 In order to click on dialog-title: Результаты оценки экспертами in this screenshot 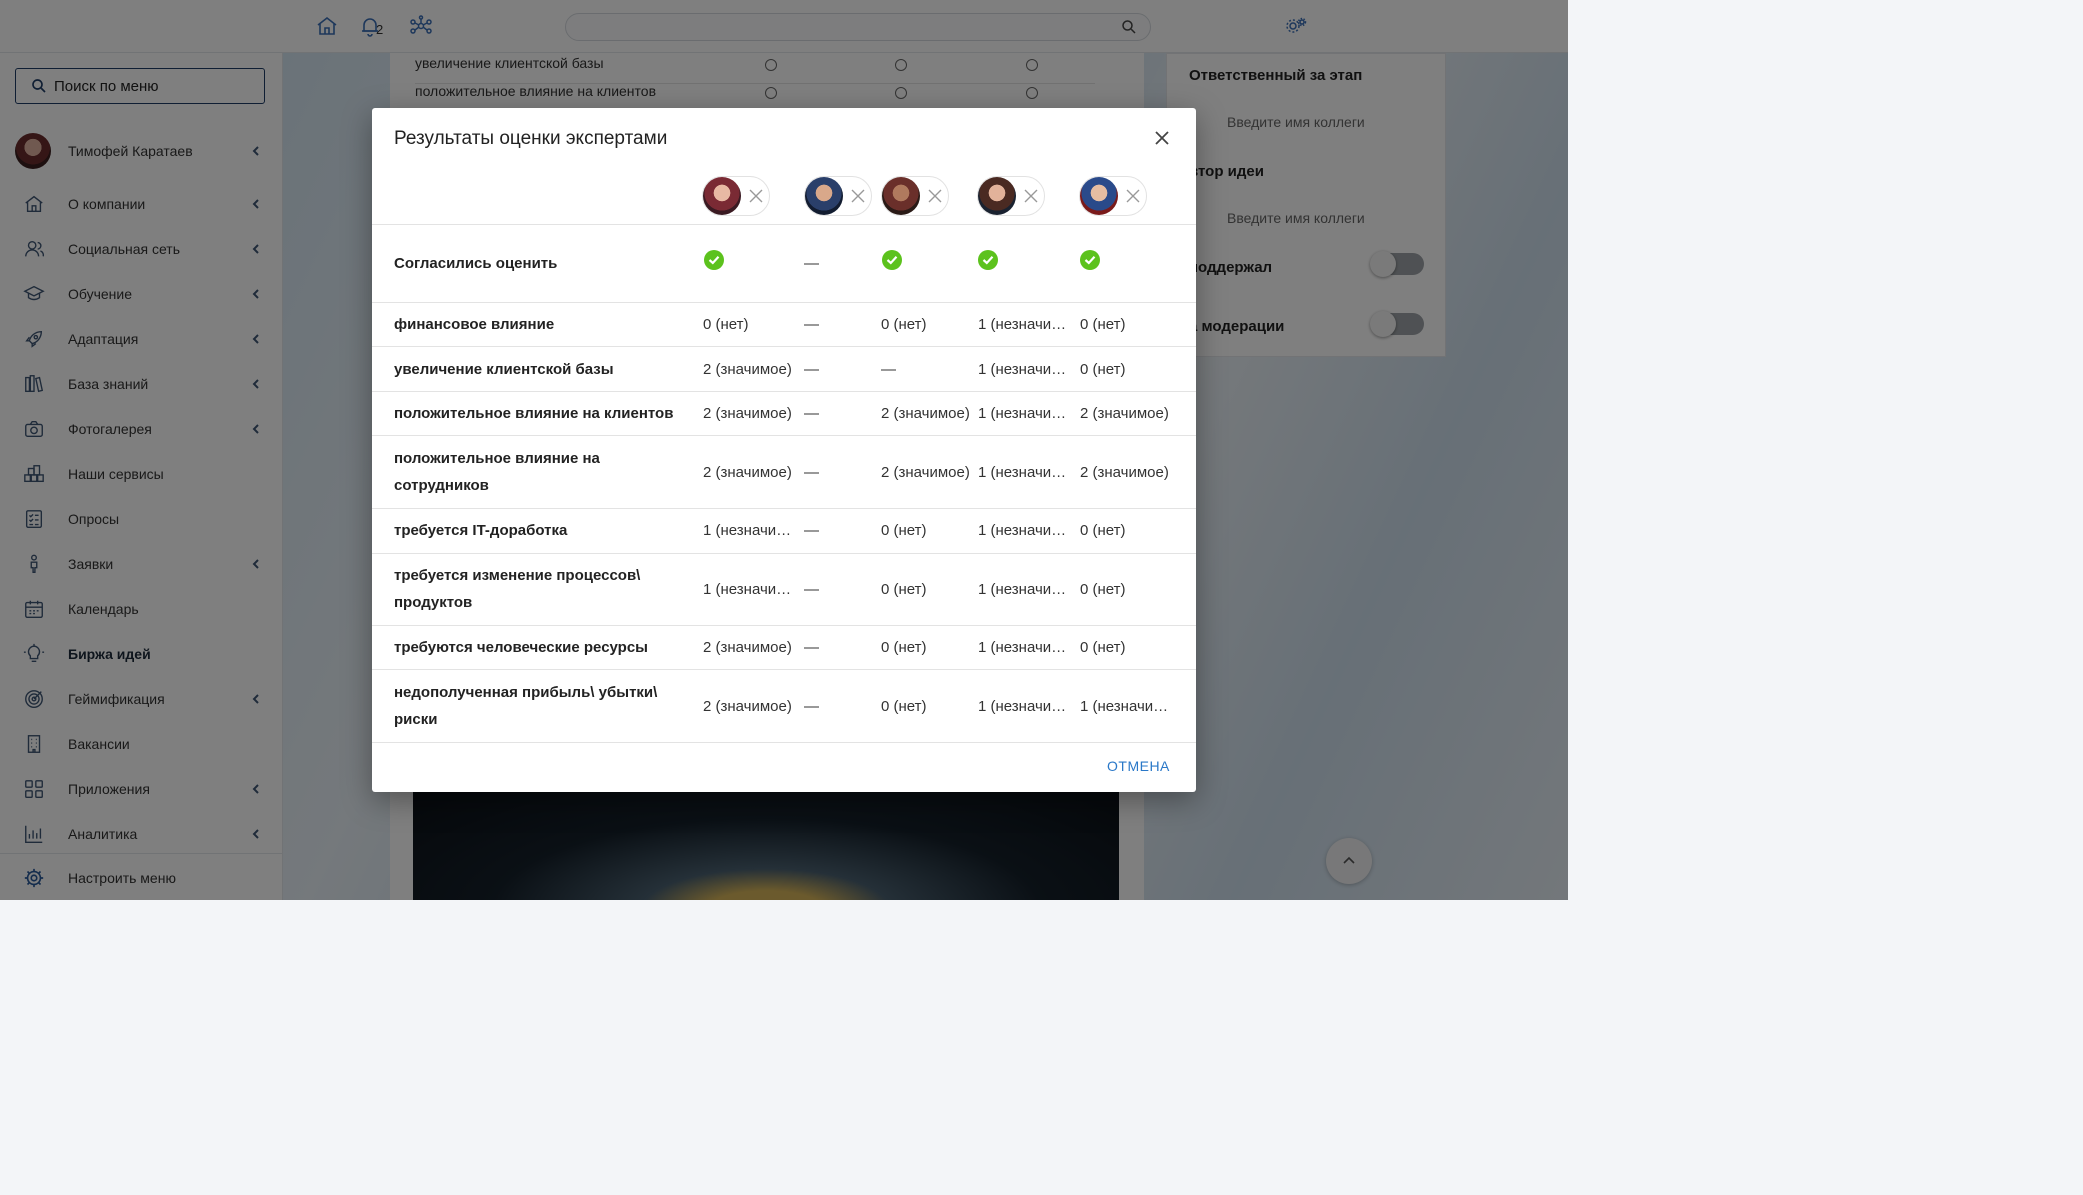, I will do `click(531, 138)`.